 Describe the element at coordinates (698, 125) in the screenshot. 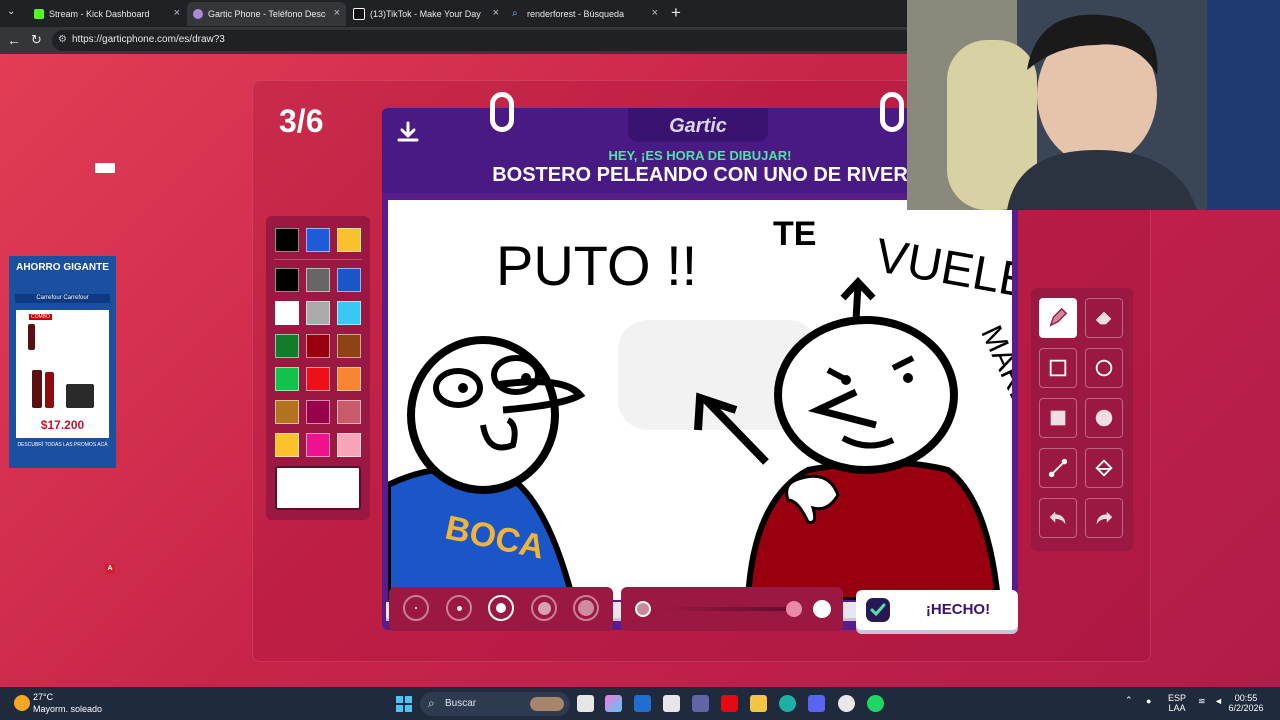

I see `logo-tab: Gartic` at that location.